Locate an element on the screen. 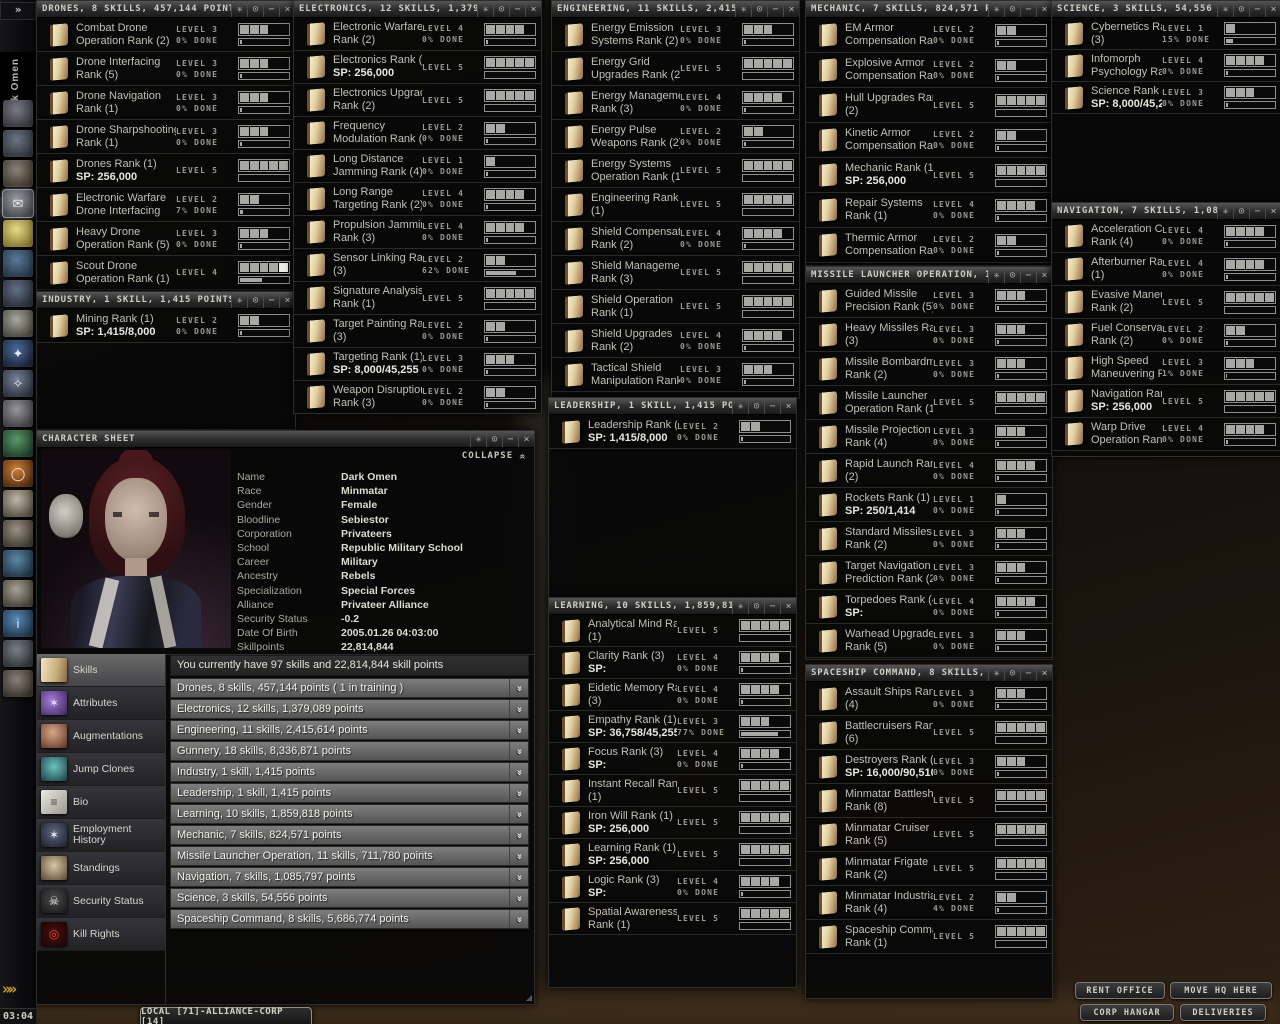 Image resolution: width=1280 pixels, height=1024 pixels. ship-icon is located at coordinates (18, 143).